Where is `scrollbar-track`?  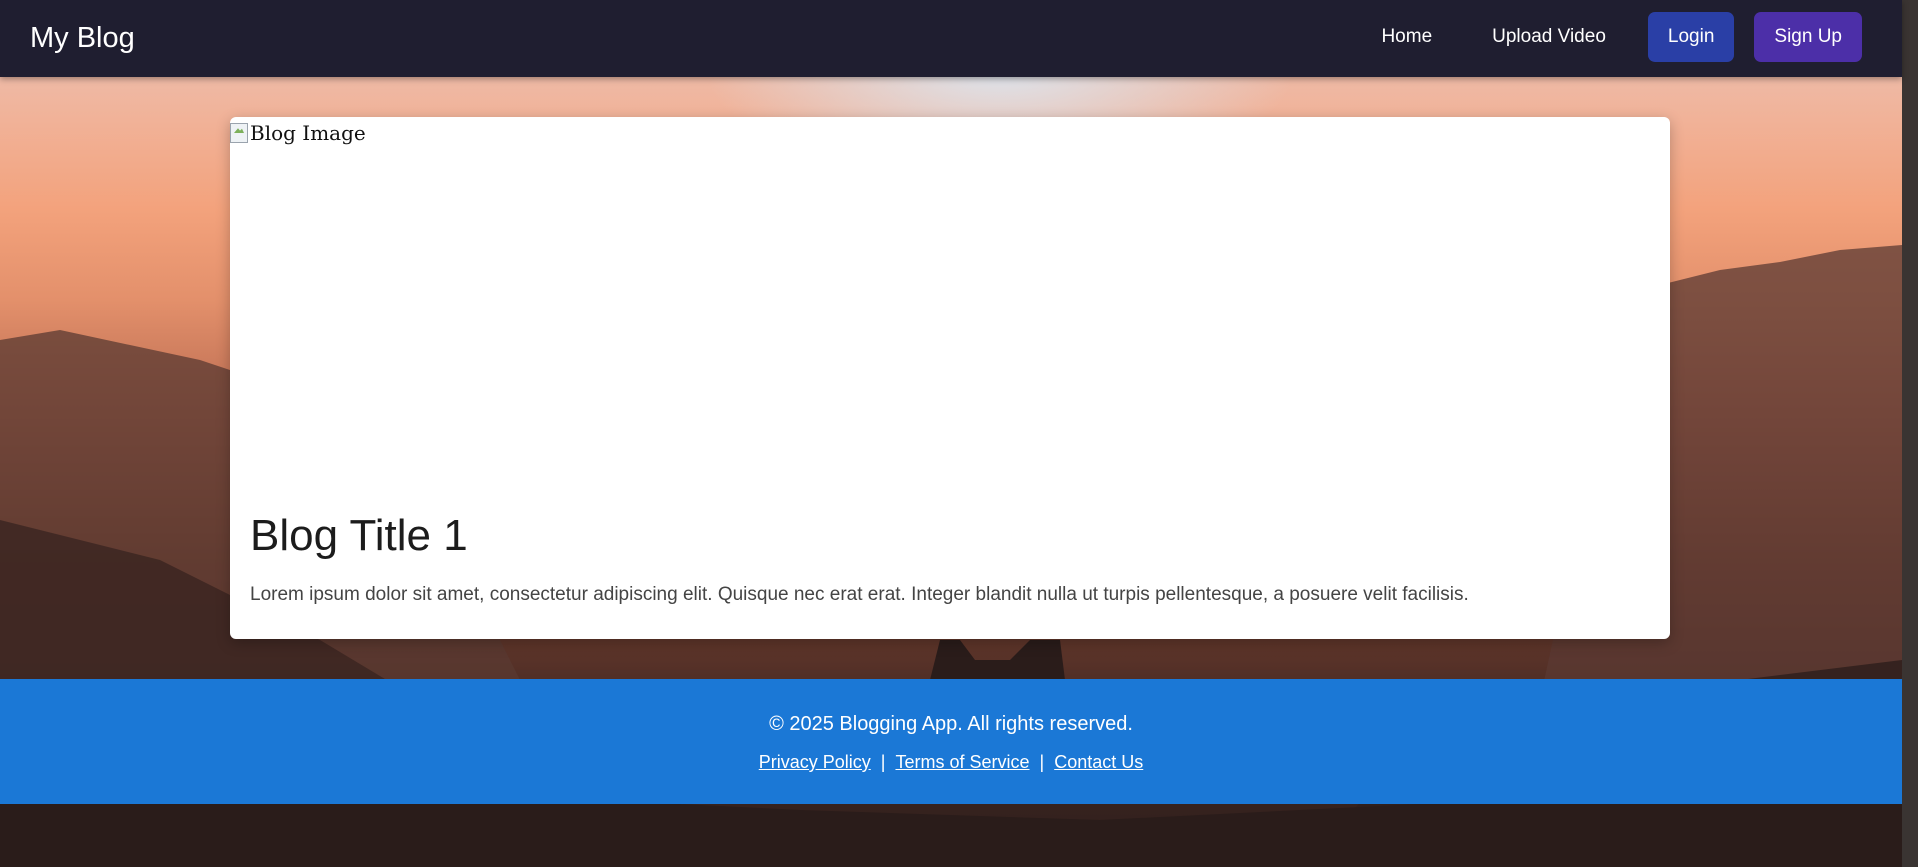 scrollbar-track is located at coordinates (1910, 433).